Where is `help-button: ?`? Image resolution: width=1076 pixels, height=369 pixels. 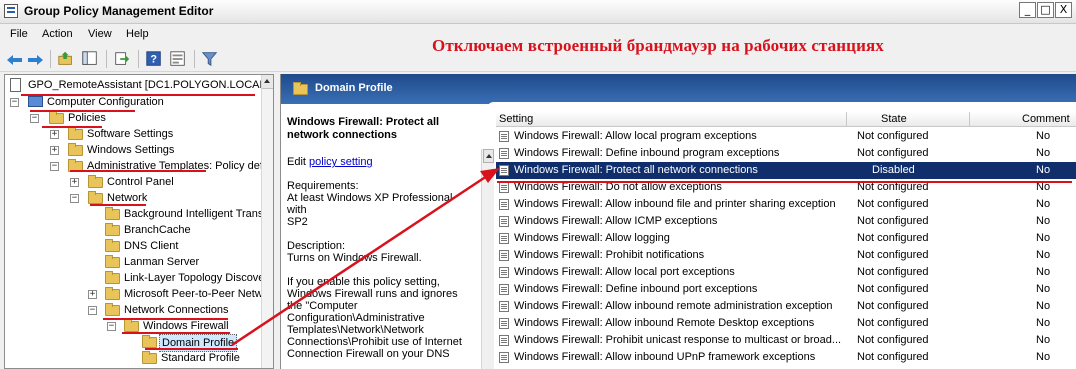 help-button: ? is located at coordinates (154, 59).